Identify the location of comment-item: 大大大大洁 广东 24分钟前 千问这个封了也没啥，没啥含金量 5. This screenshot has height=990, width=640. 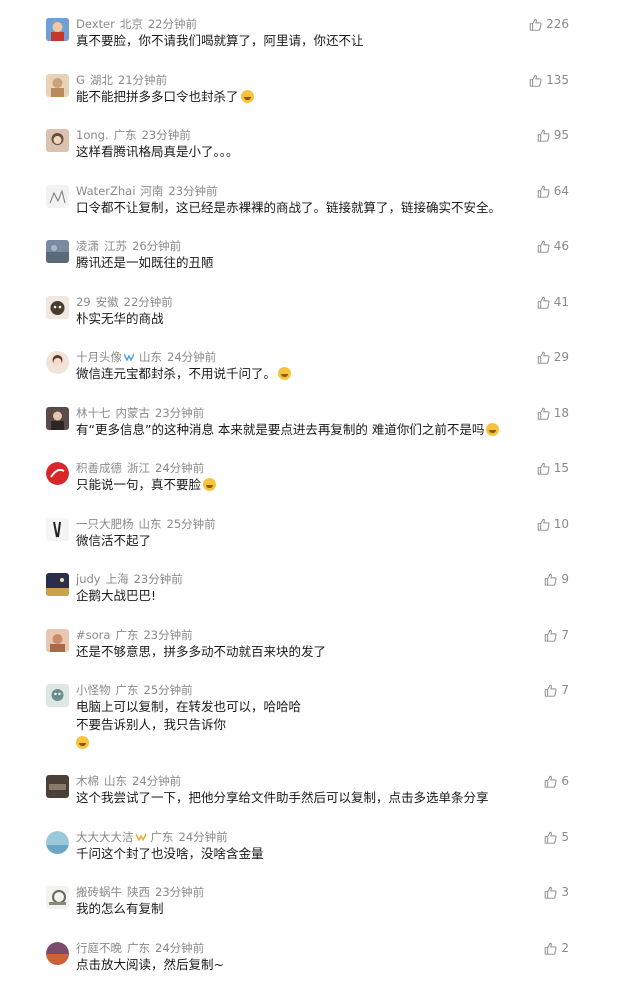
(320, 853).